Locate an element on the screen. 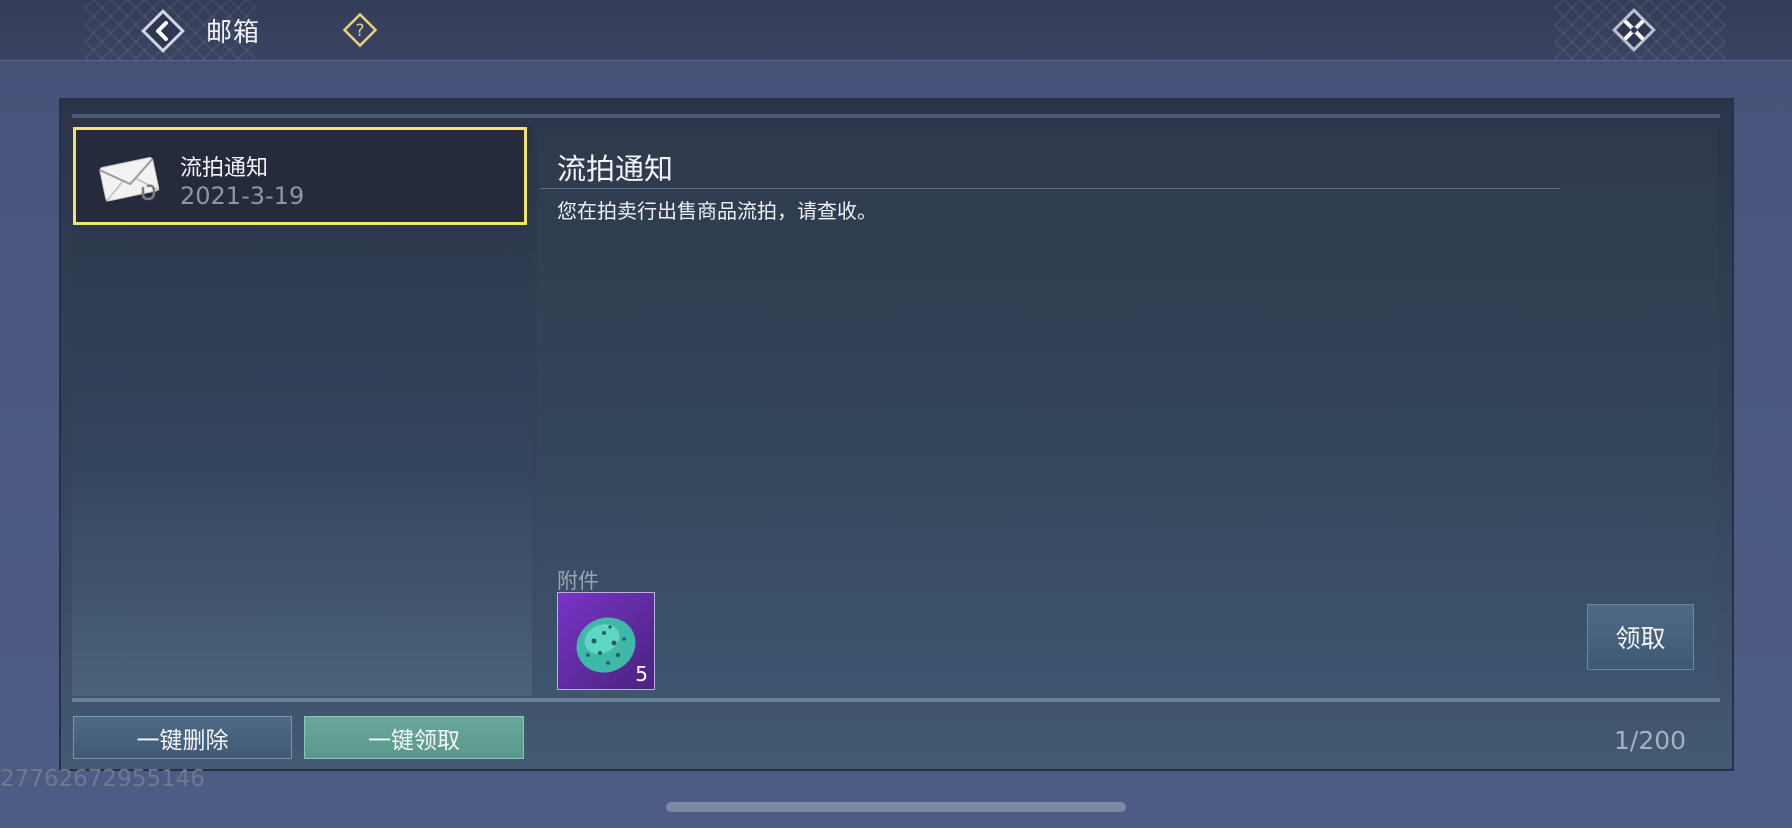  mail-detail-body: 您在拍卖行出售商品流拍，请查收。 is located at coordinates (717, 211).